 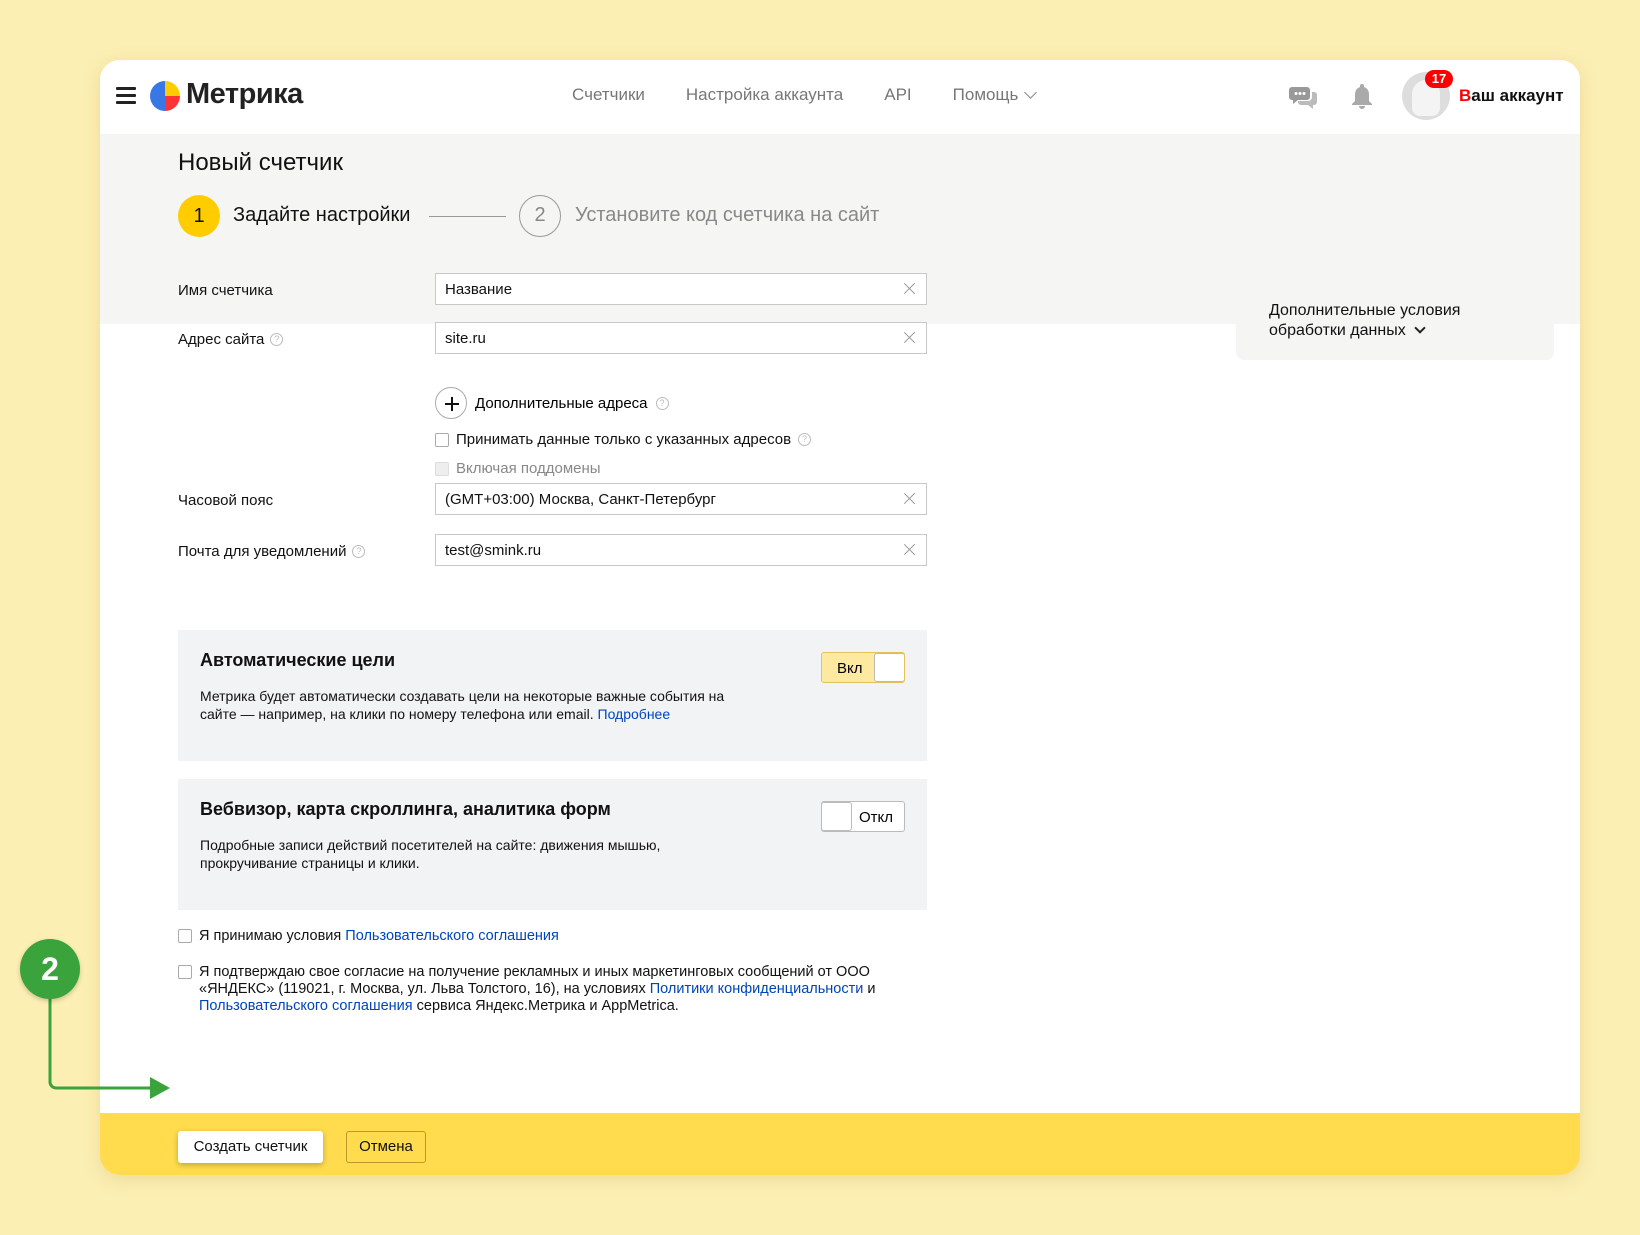 I want to click on counter-name-label-text: Имя счетчика, so click(x=225, y=290).